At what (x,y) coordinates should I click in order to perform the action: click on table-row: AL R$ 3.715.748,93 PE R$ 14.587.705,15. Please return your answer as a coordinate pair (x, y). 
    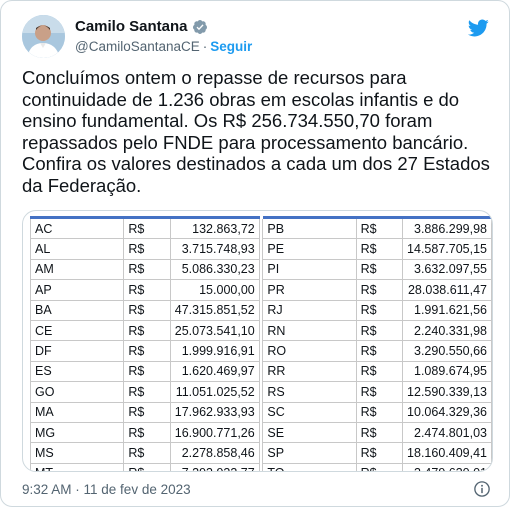
    Looking at the image, I should click on (260, 249).